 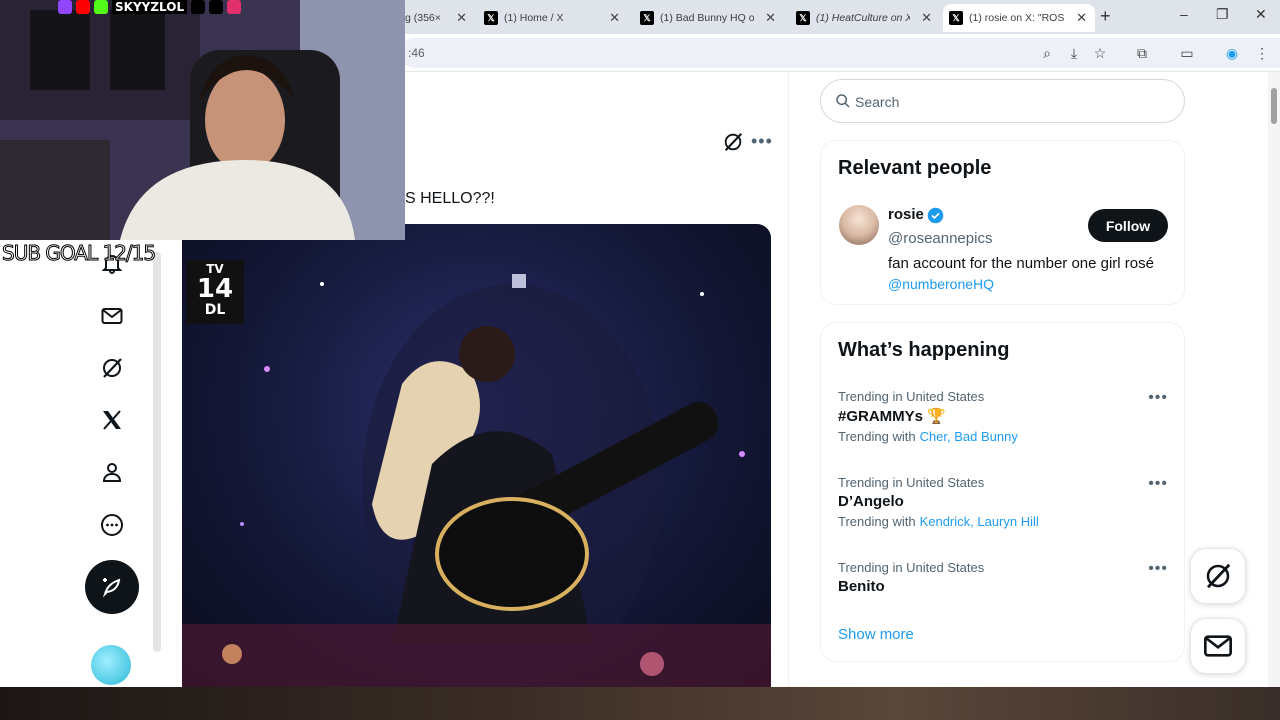 What do you see at coordinates (1003, 577) in the screenshot?
I see `trend-item: Trending in United States Benito •••` at bounding box center [1003, 577].